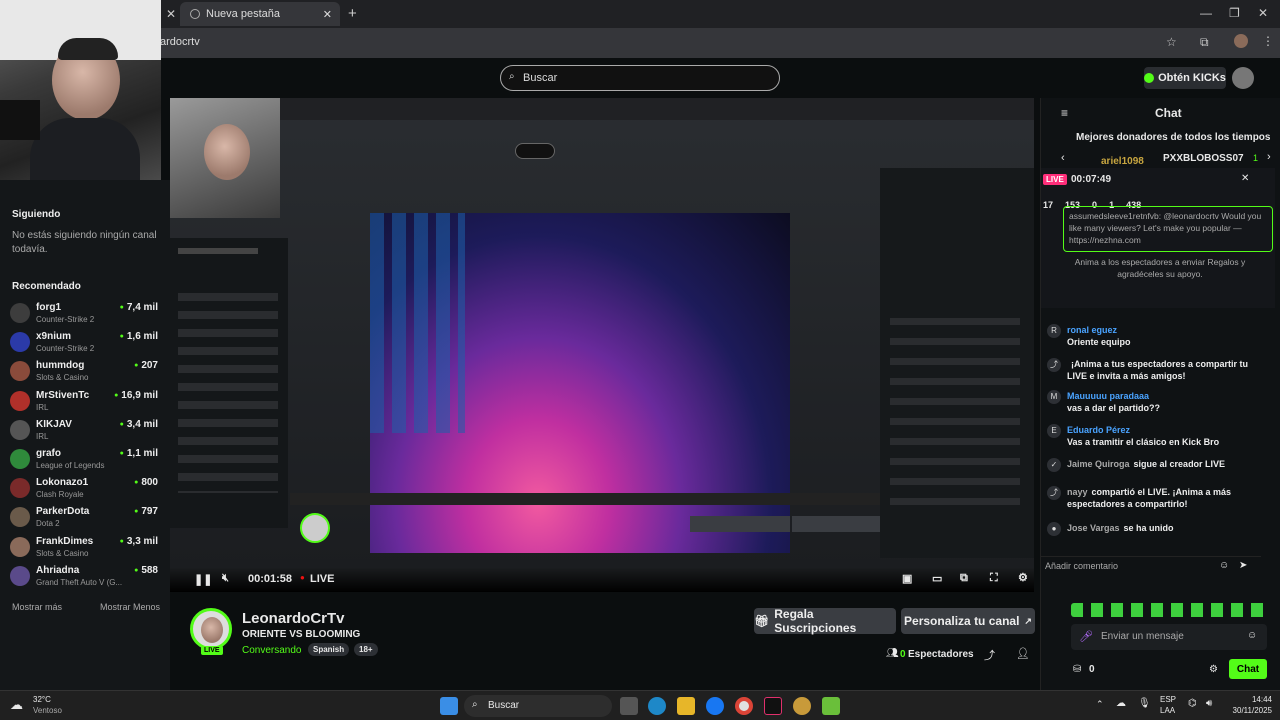 The image size is (1280, 720). Describe the element at coordinates (640, 43) in the screenshot. I see `address-bar: ardocrtv ☆ ⧉ ⋮` at that location.